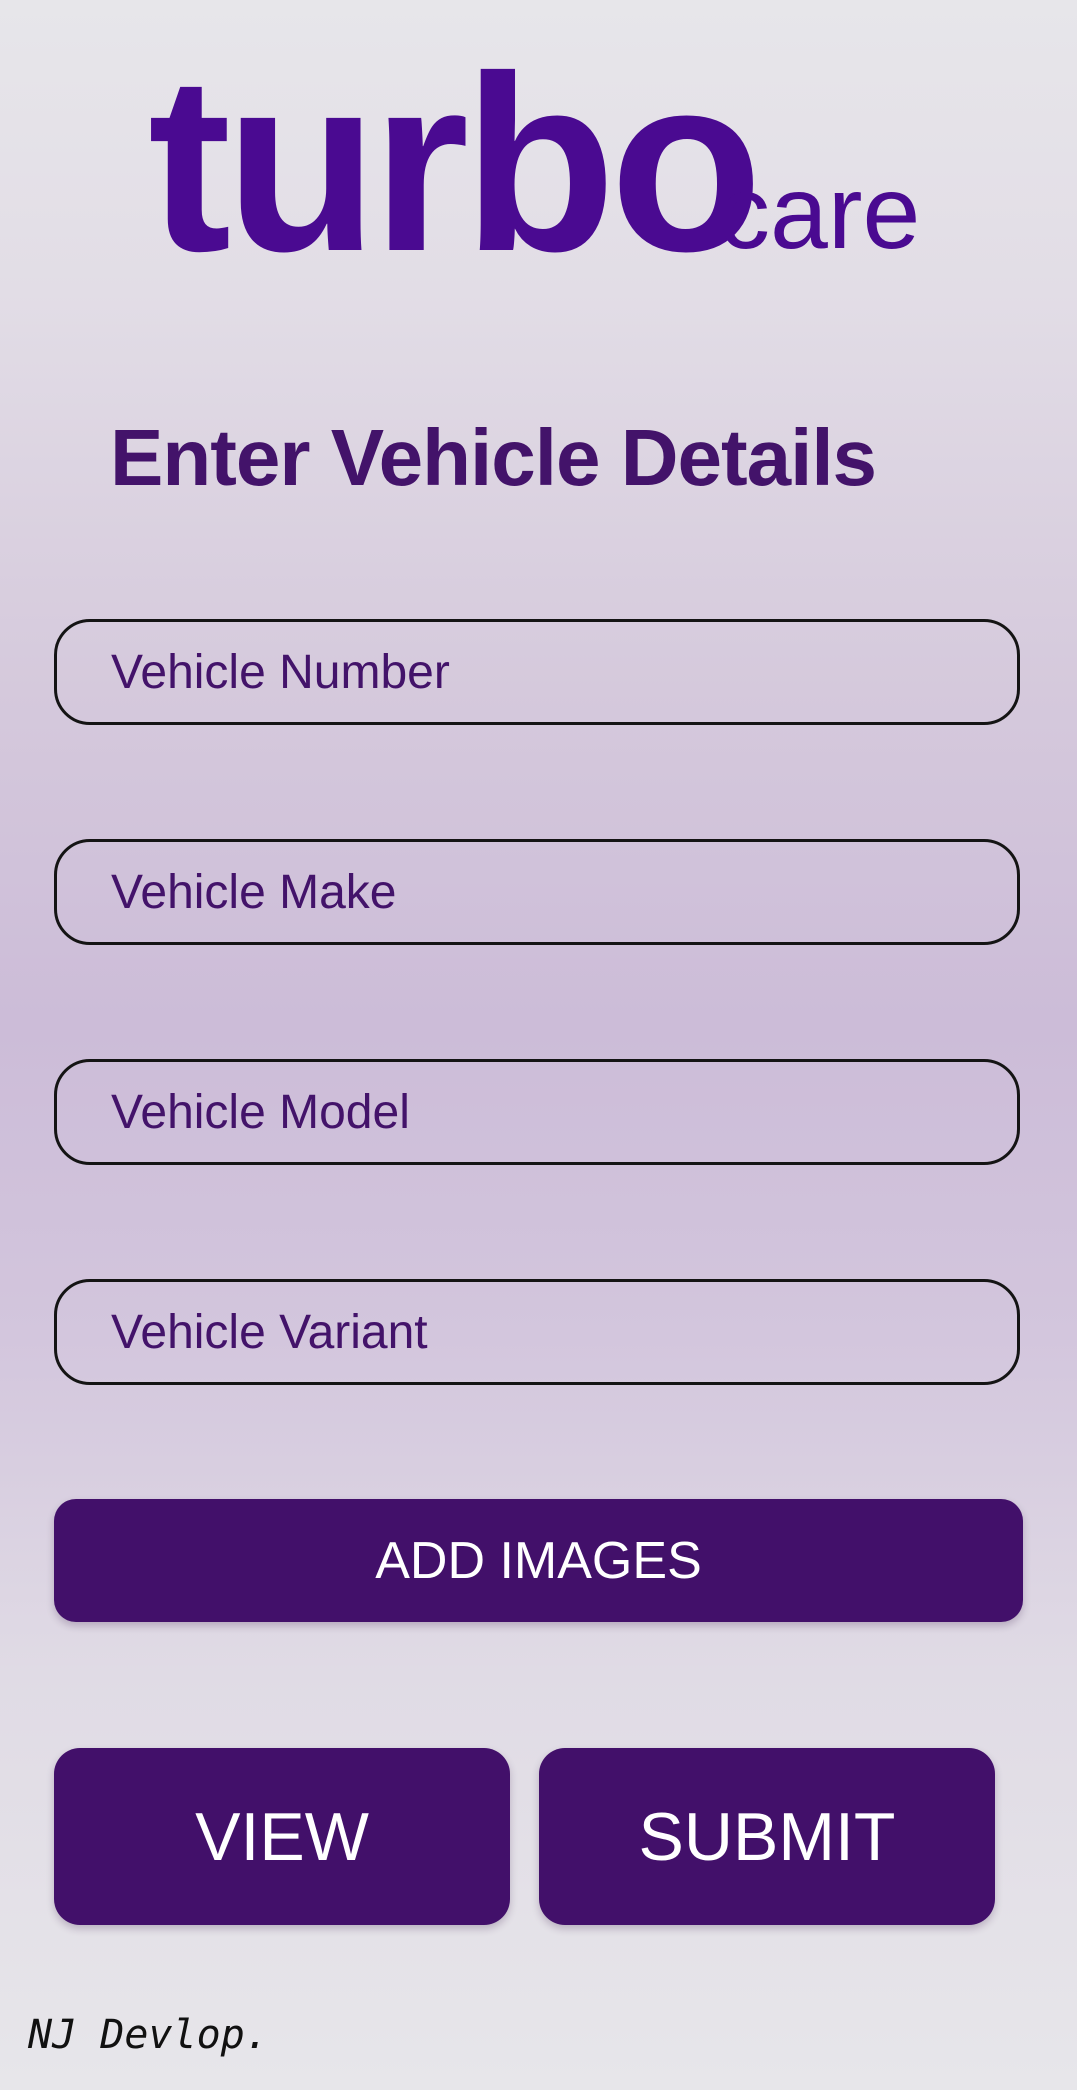 The width and height of the screenshot is (1077, 2090). What do you see at coordinates (148, 2035) in the screenshot?
I see `developer-credit: NJ Devlop.` at bounding box center [148, 2035].